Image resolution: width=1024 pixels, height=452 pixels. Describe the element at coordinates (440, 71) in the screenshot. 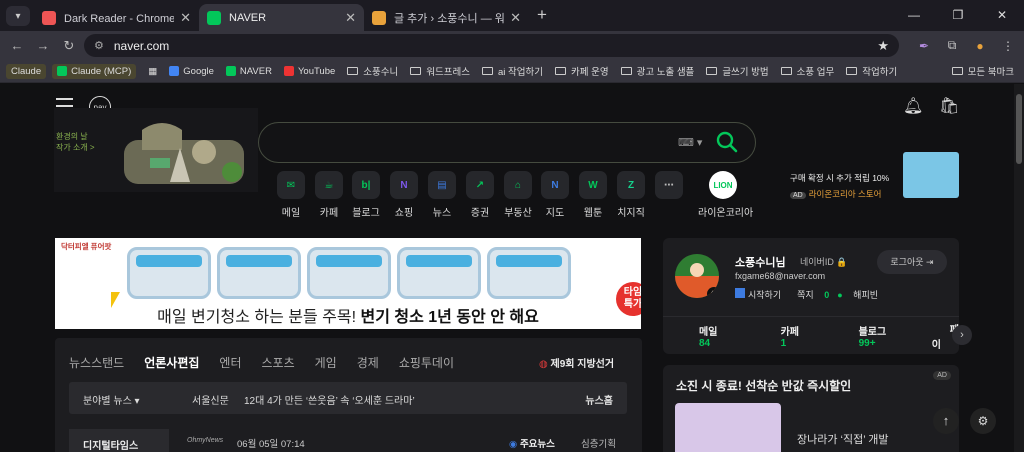

I see `bookmark-folder: 워드프레스` at that location.